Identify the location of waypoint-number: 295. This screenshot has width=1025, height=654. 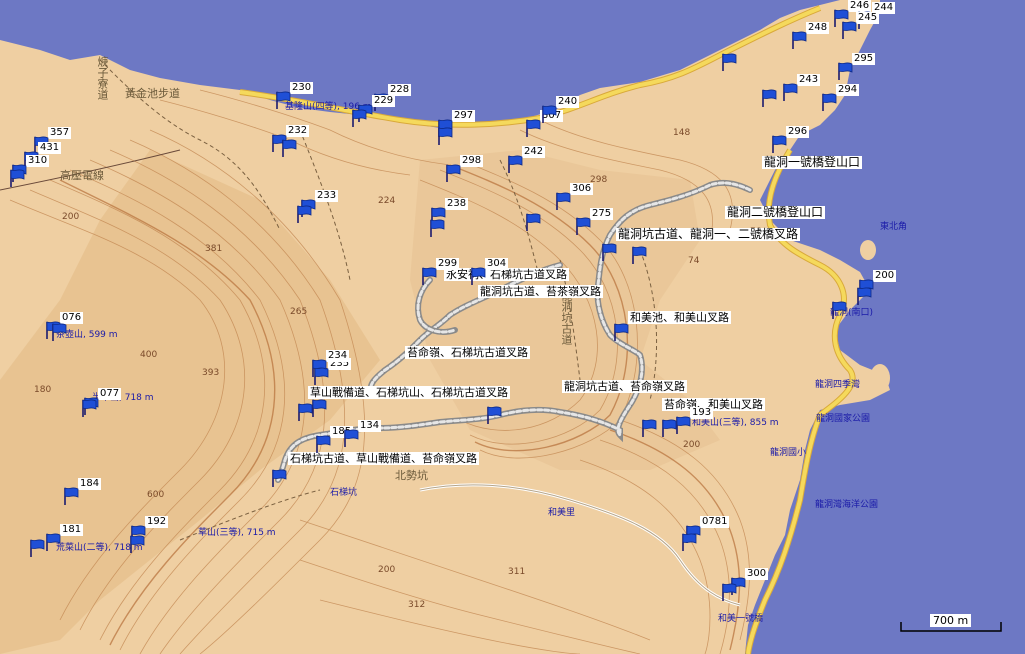
(864, 59).